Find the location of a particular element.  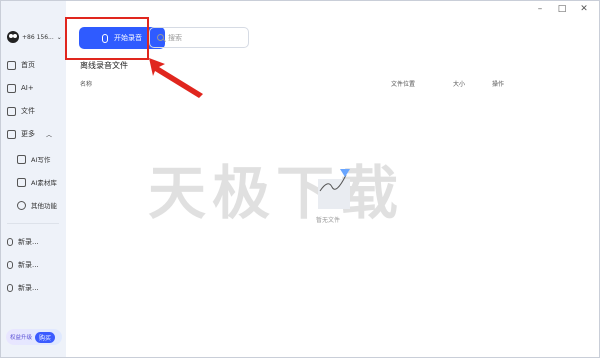

column-size: 大小 is located at coordinates (459, 84).